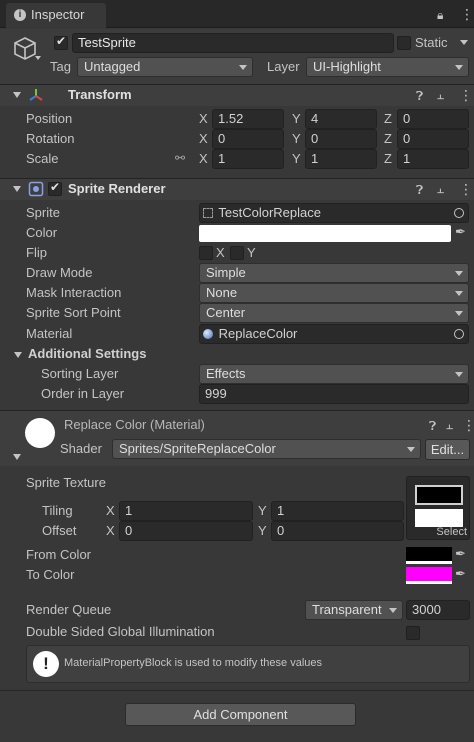 This screenshot has width=474, height=742. What do you see at coordinates (341, 139) in the screenshot?
I see `rotation-y-field: 0` at bounding box center [341, 139].